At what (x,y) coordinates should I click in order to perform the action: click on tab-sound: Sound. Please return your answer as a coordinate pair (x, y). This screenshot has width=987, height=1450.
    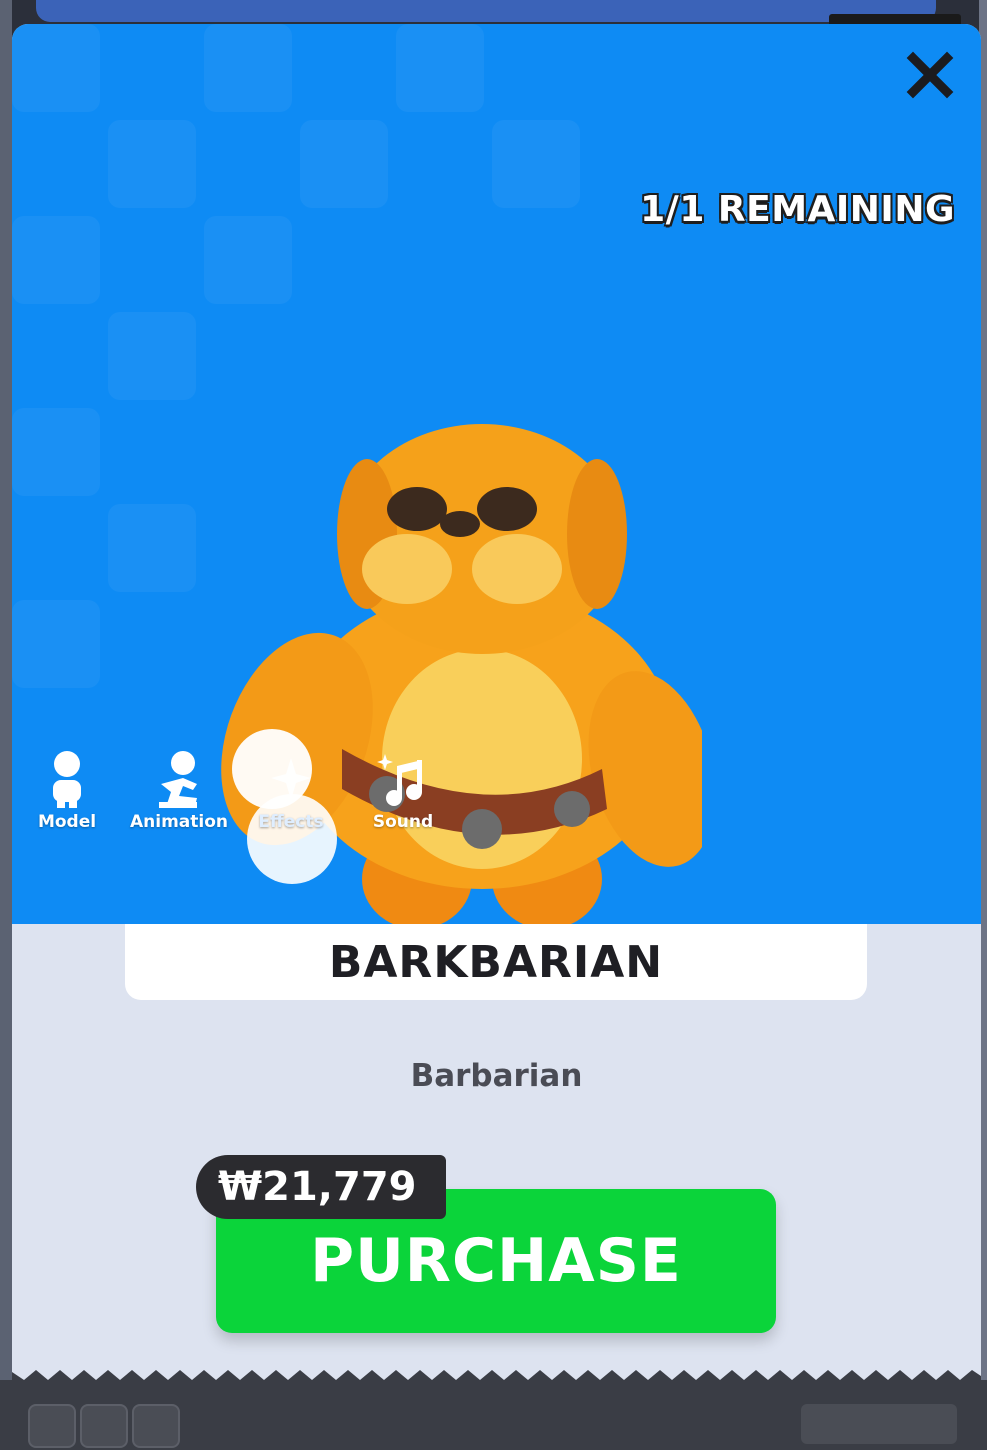
    Looking at the image, I should click on (403, 791).